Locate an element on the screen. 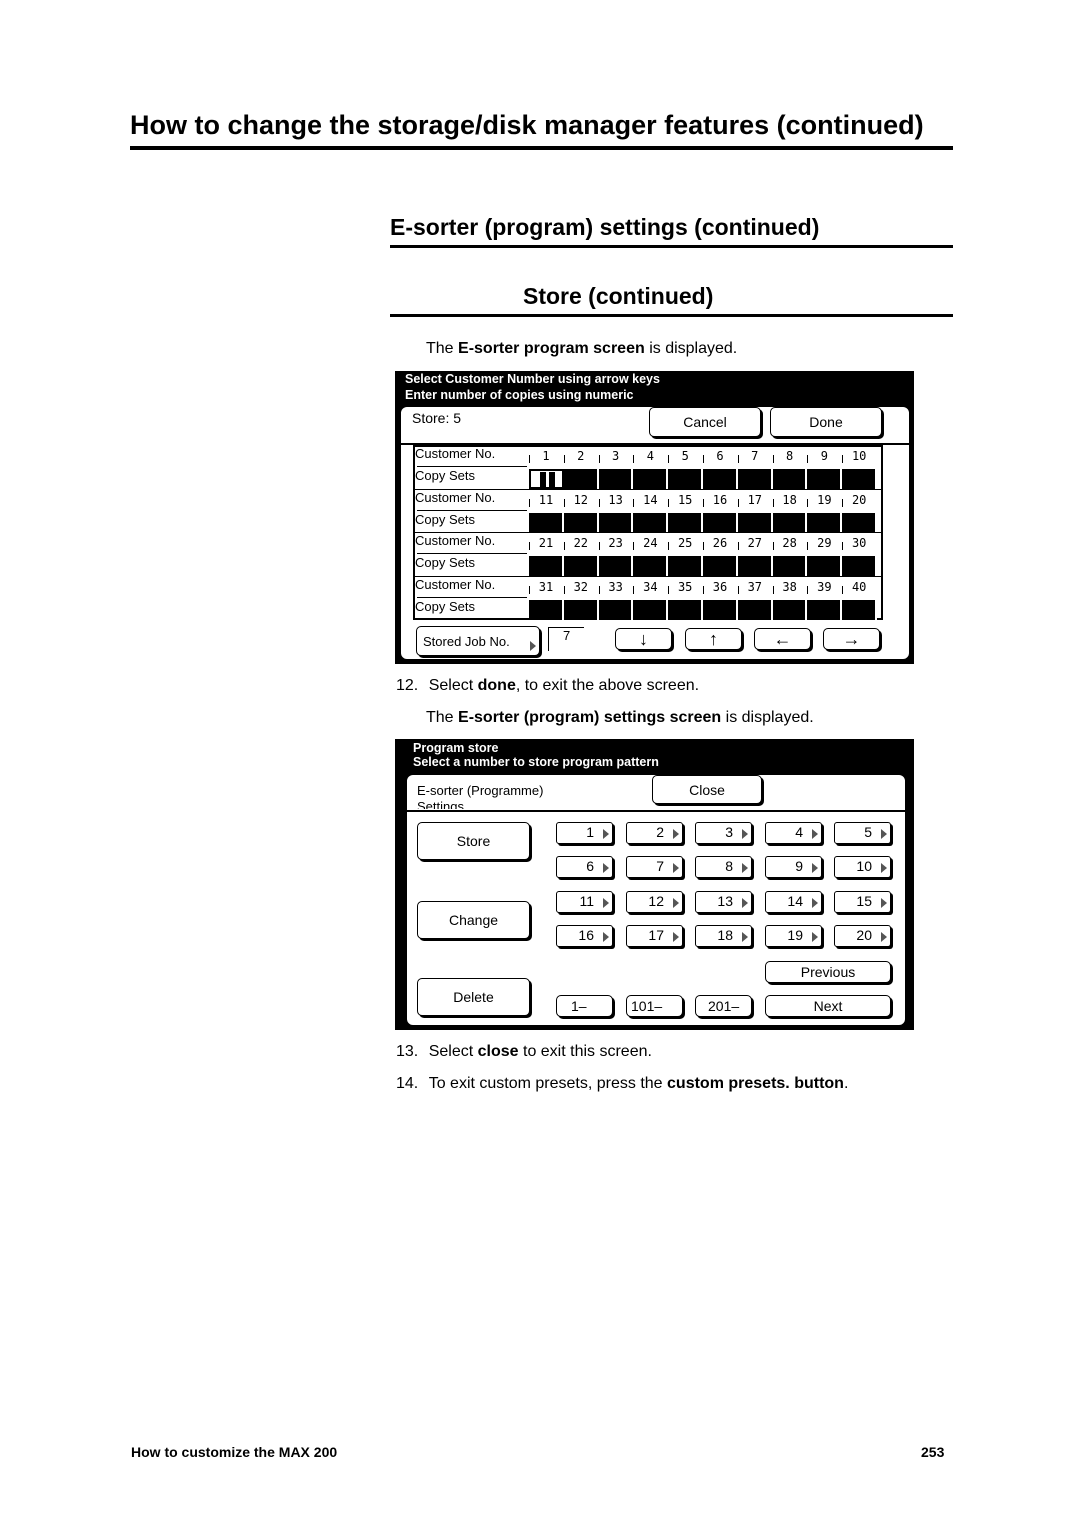 This screenshot has height=1528, width=1080. customer-number: 33 is located at coordinates (615, 586).